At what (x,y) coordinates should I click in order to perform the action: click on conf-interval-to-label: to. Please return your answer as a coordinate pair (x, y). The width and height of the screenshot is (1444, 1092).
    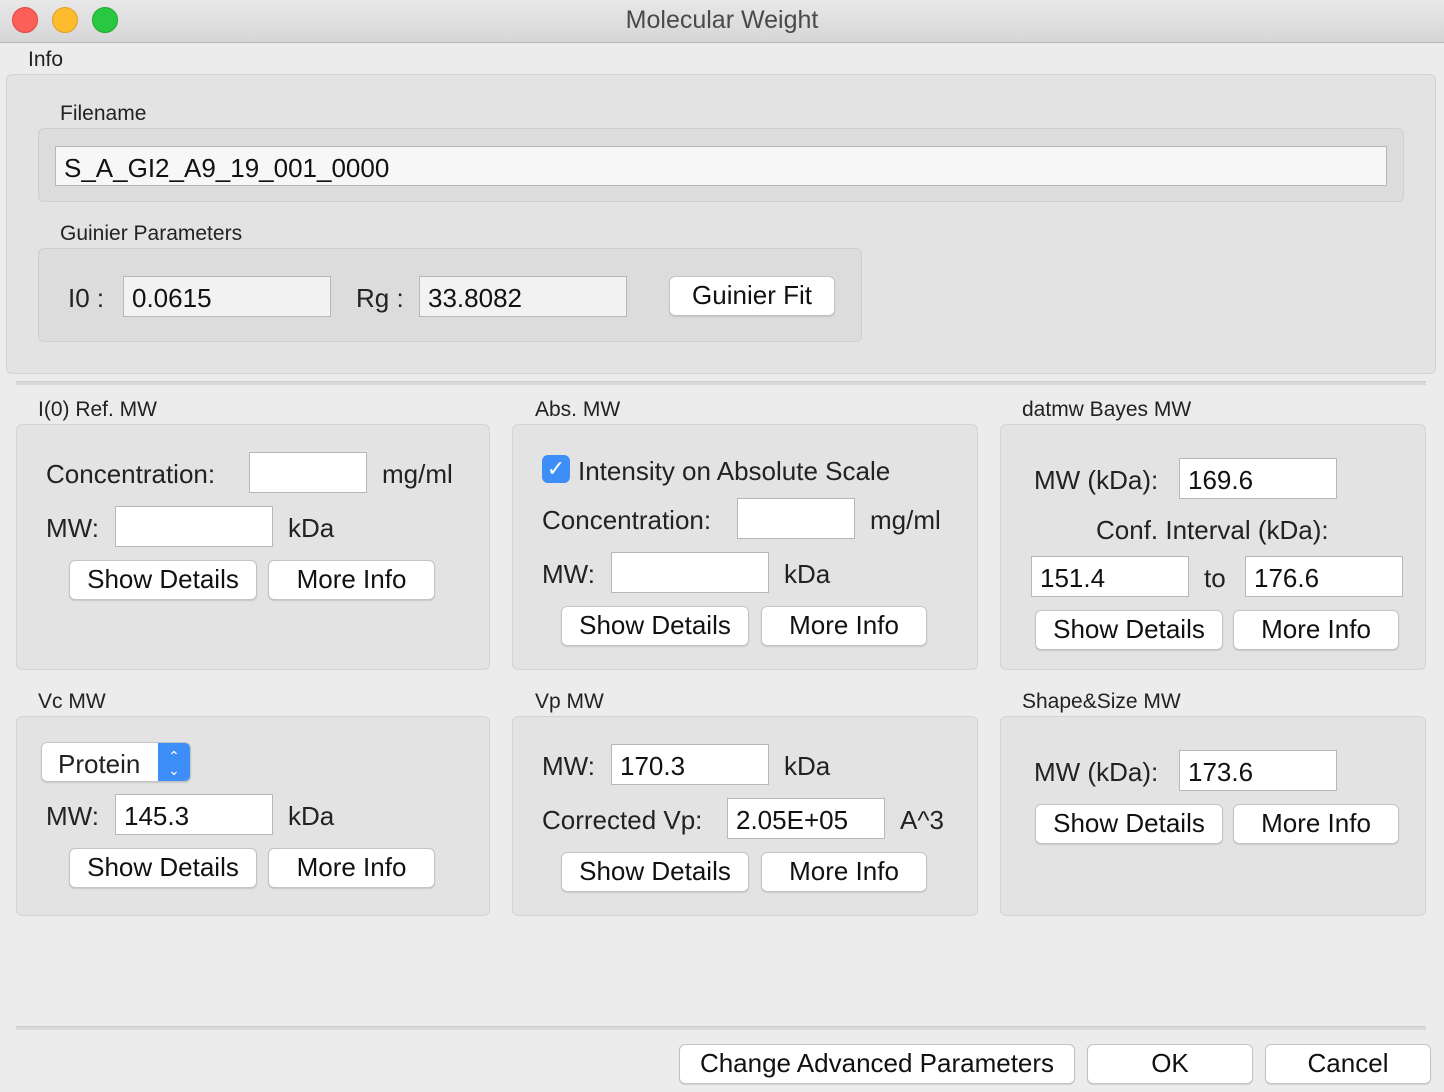
    Looking at the image, I should click on (1215, 578).